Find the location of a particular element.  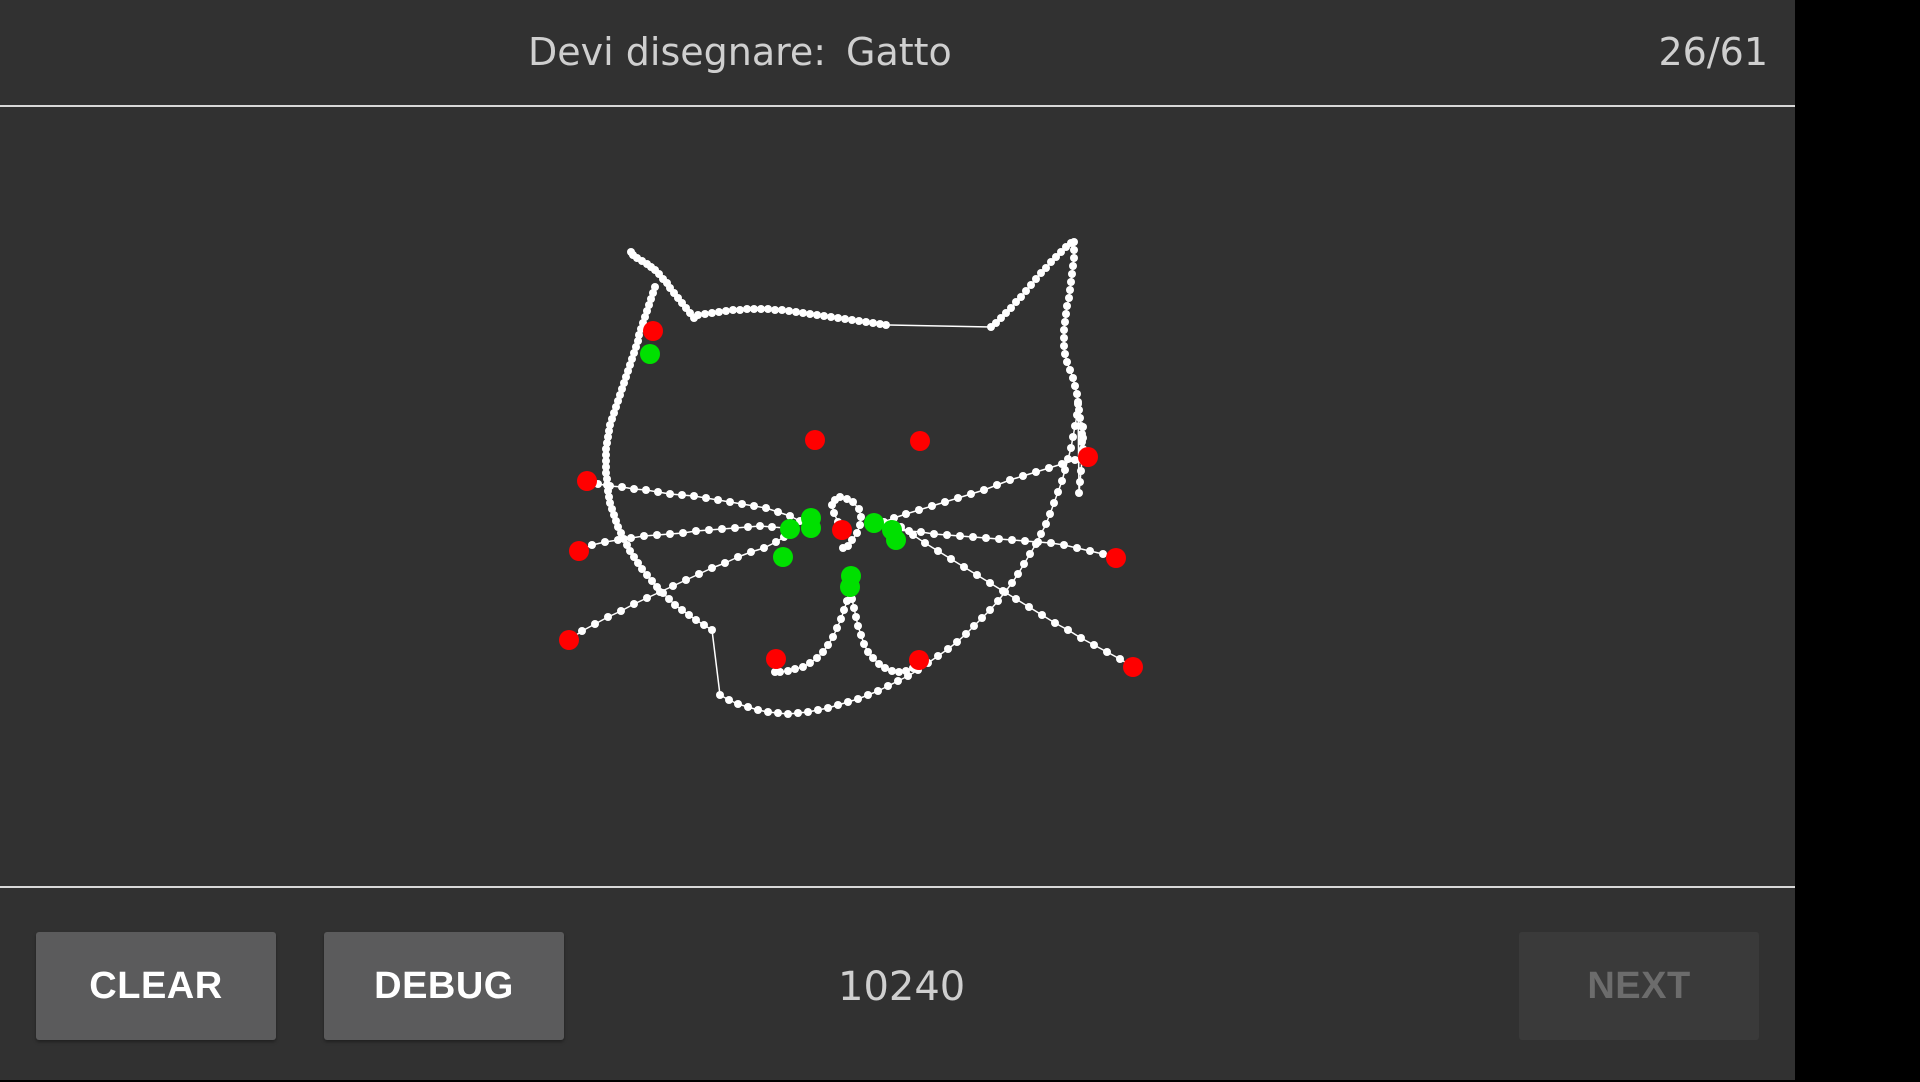

progress-counter: 26/61 is located at coordinates (1713, 52).